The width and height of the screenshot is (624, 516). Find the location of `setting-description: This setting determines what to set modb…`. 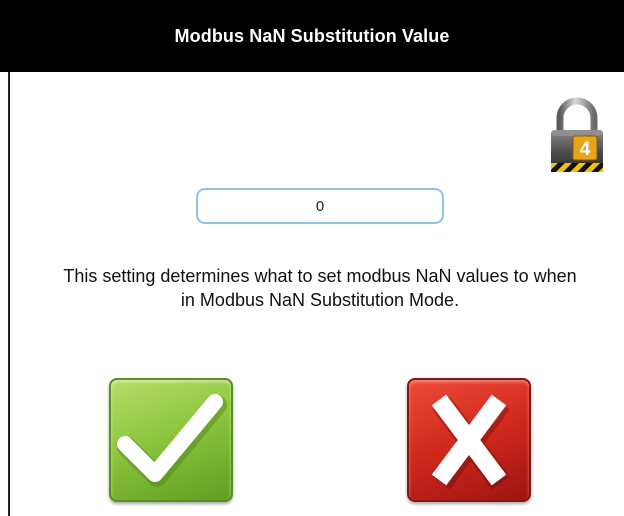

setting-description: This setting determines what to set modb… is located at coordinates (320, 288).